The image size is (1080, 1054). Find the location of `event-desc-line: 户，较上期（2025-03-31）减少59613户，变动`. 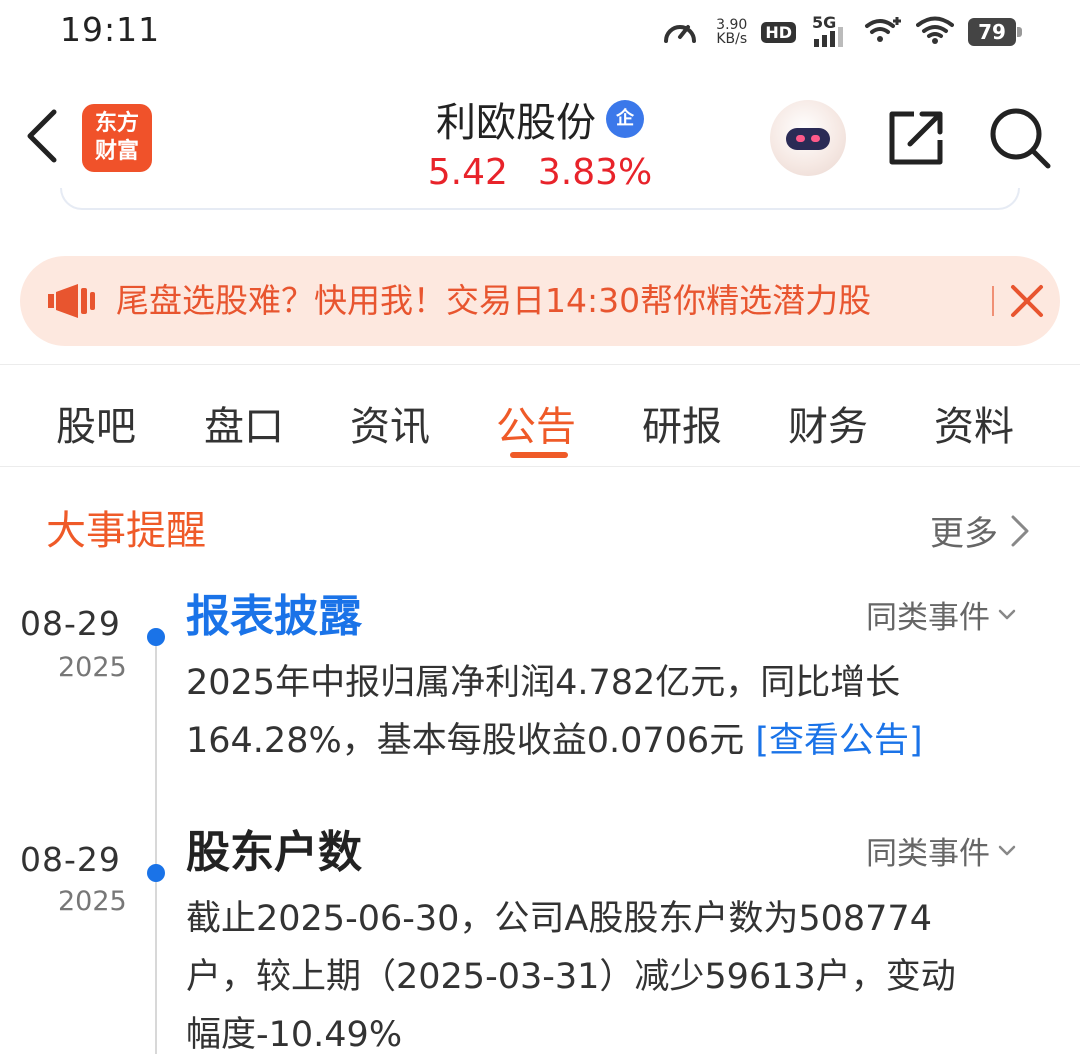

event-desc-line: 户，较上期（2025-03-31）减少59613户，变动 is located at coordinates (571, 977).